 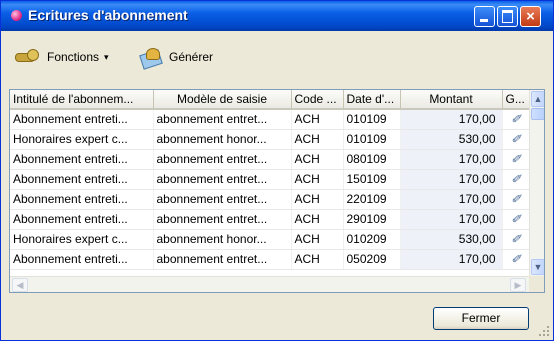 What do you see at coordinates (507, 16) in the screenshot?
I see `maximize-button` at bounding box center [507, 16].